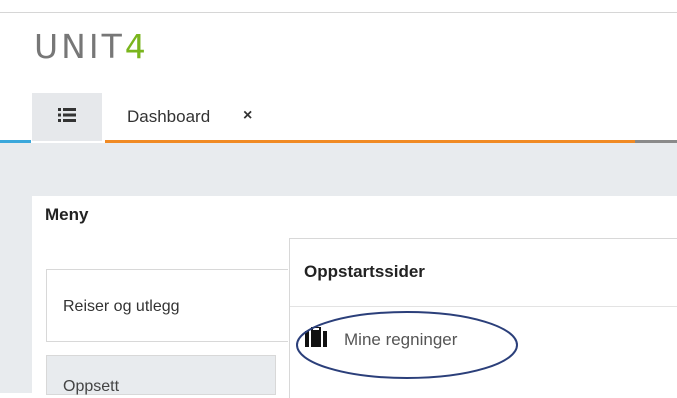  What do you see at coordinates (364, 271) in the screenshot?
I see `flyout-title: Oppstartssider` at bounding box center [364, 271].